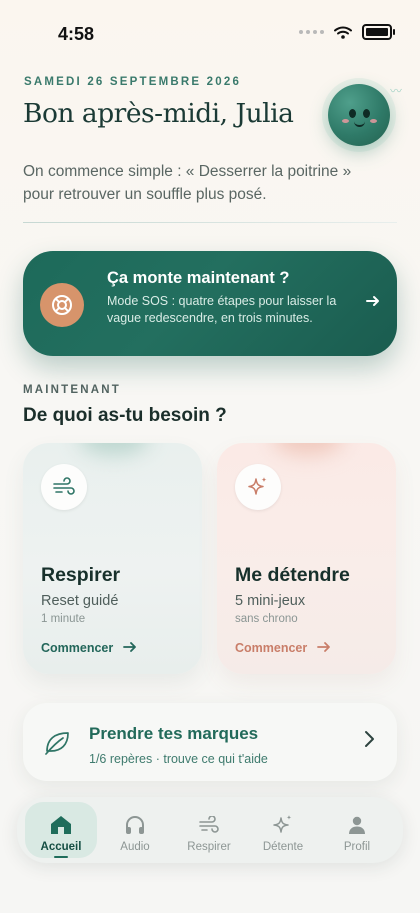  Describe the element at coordinates (72, 390) in the screenshot. I see `section-eyebrow: MAINTENANT` at that location.